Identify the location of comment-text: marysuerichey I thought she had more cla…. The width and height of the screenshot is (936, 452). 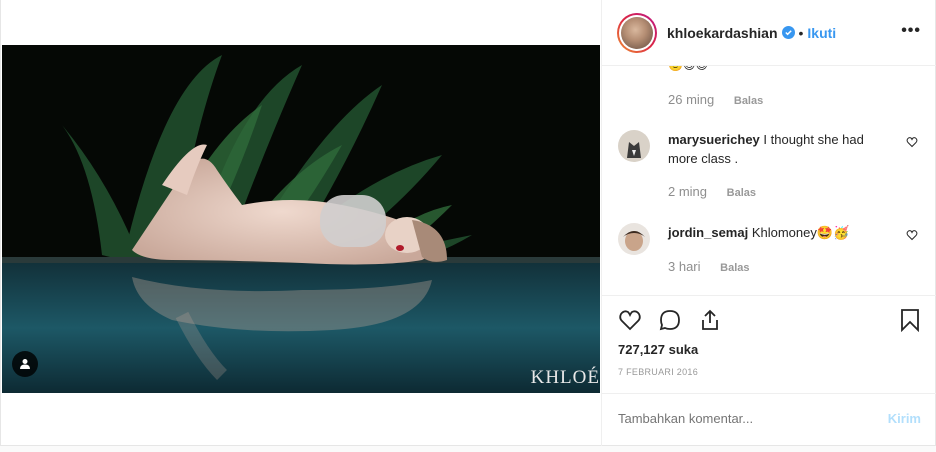
(777, 149).